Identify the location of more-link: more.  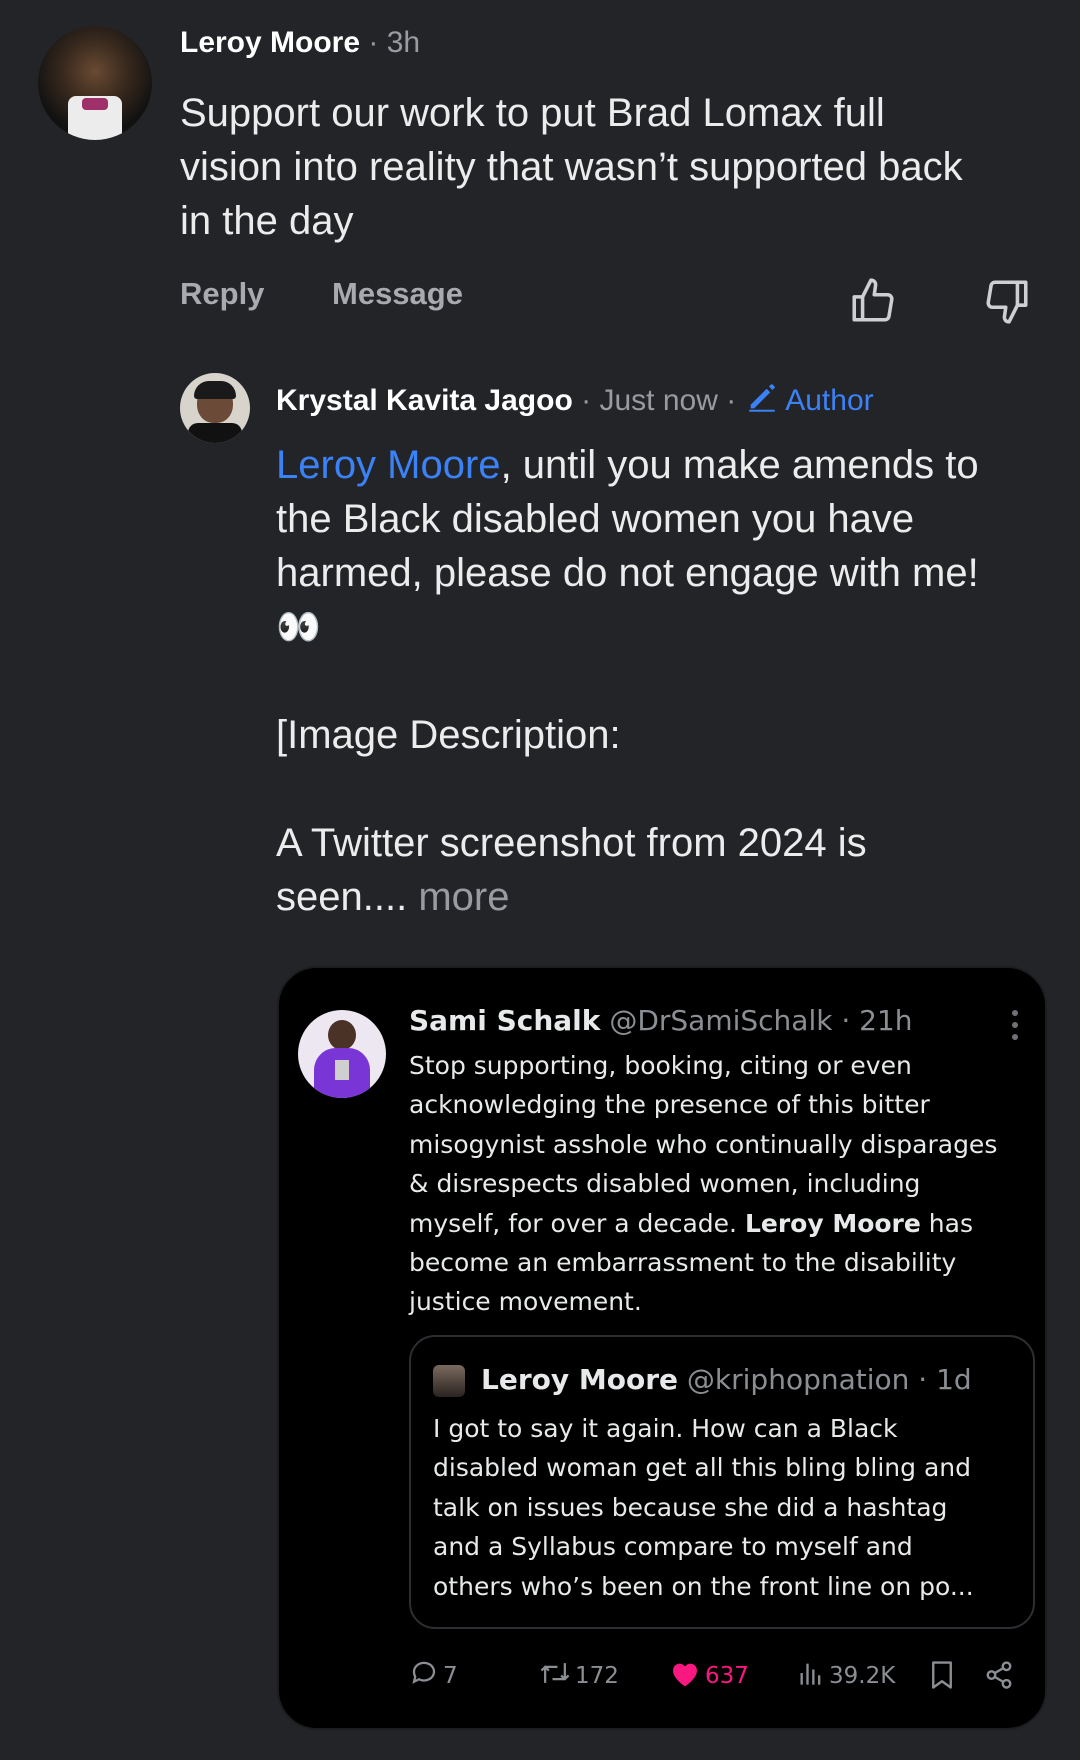
(463, 897).